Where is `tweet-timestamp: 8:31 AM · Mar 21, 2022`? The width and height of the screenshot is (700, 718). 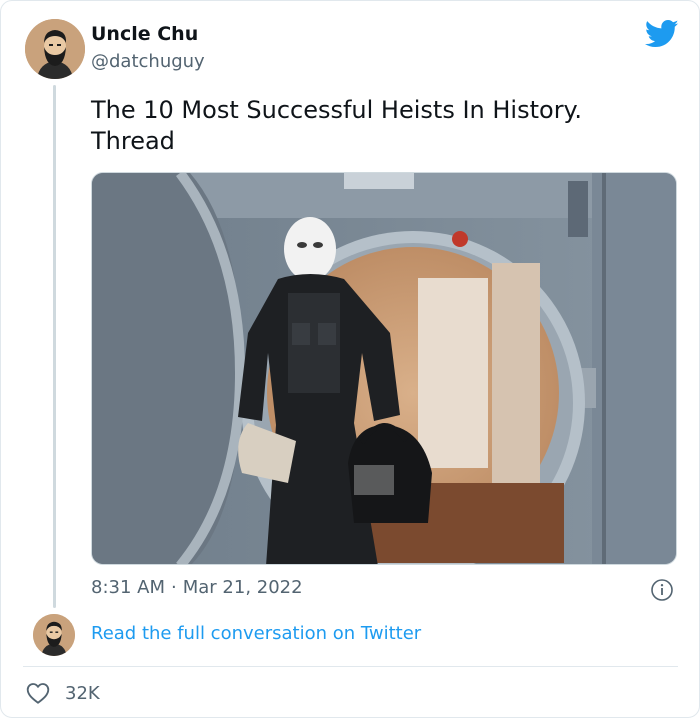 tweet-timestamp: 8:31 AM · Mar 21, 2022 is located at coordinates (197, 587).